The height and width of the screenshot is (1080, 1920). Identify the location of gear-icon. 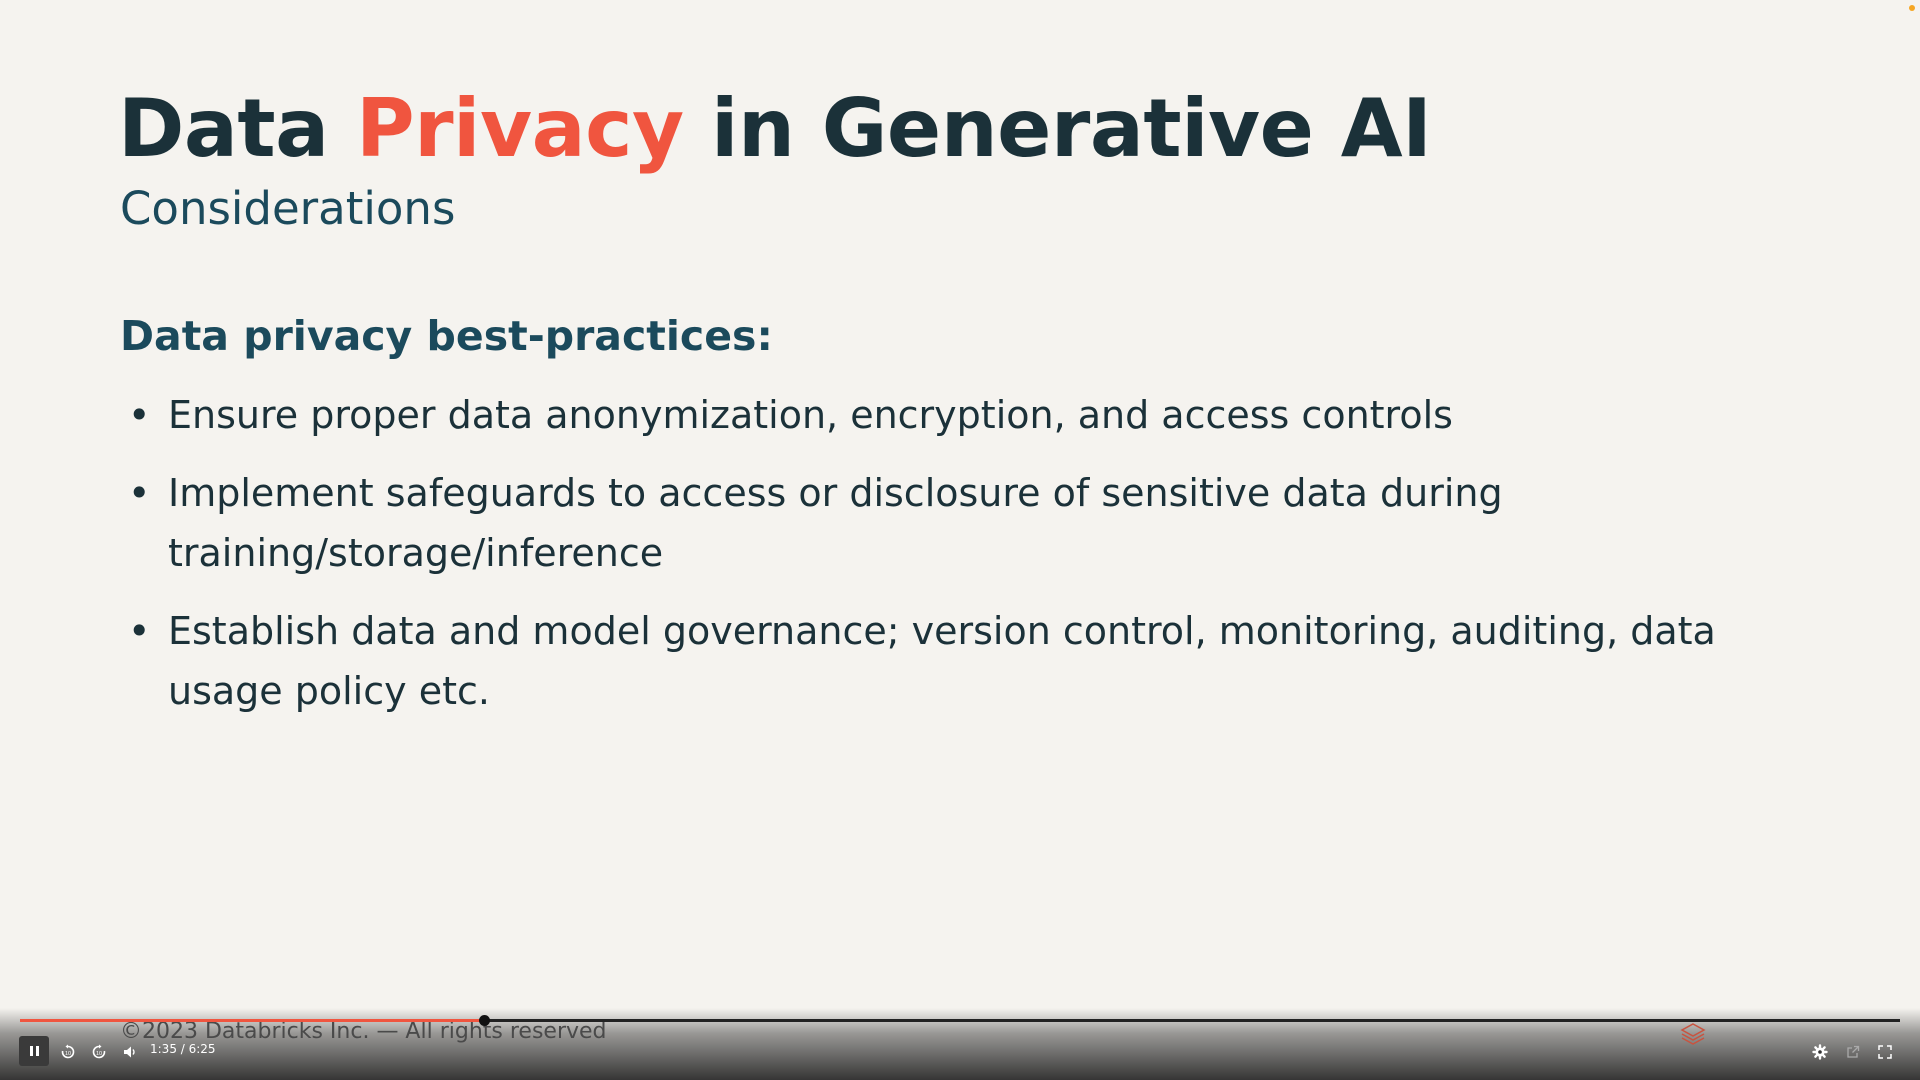
(1820, 1052).